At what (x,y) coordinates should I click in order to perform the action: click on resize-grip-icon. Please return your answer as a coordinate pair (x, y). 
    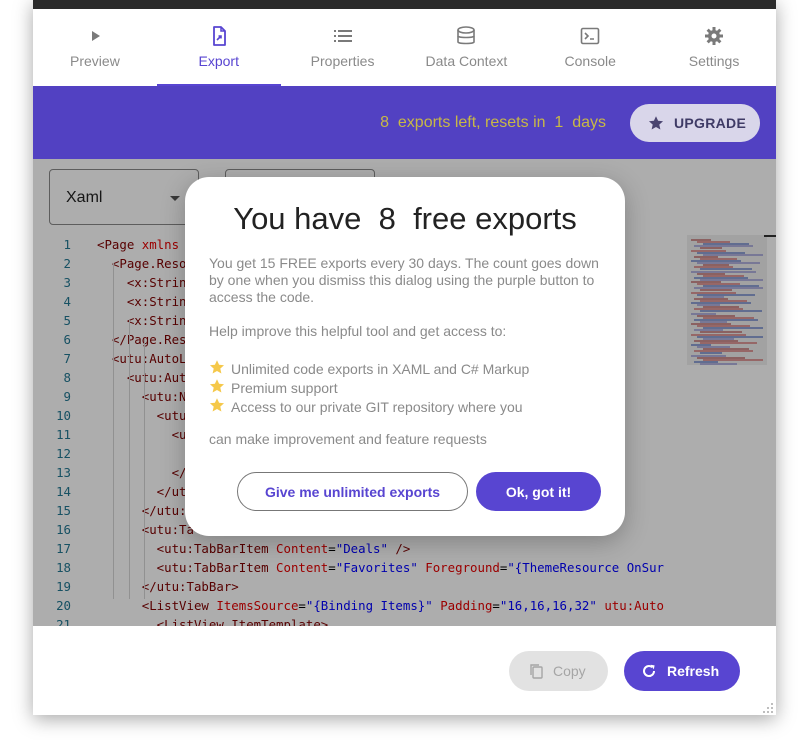
    Looking at the image, I should click on (768, 707).